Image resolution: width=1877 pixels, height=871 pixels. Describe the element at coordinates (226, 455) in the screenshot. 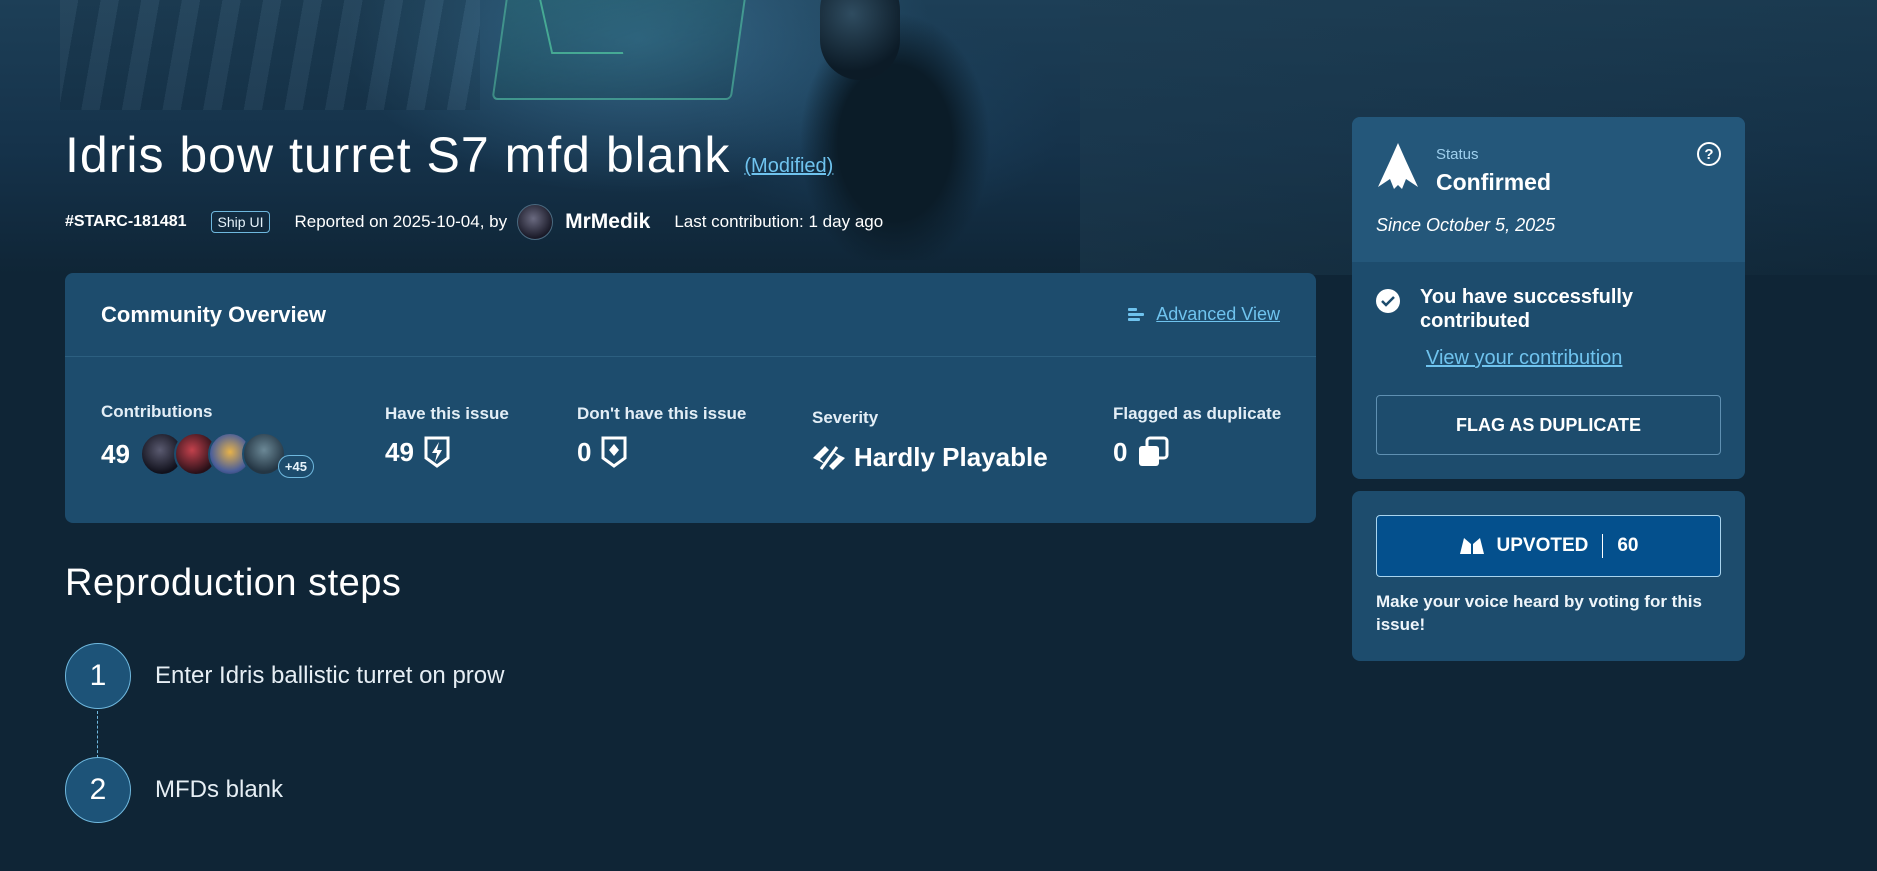

I see `contributor-avatars: +45` at that location.